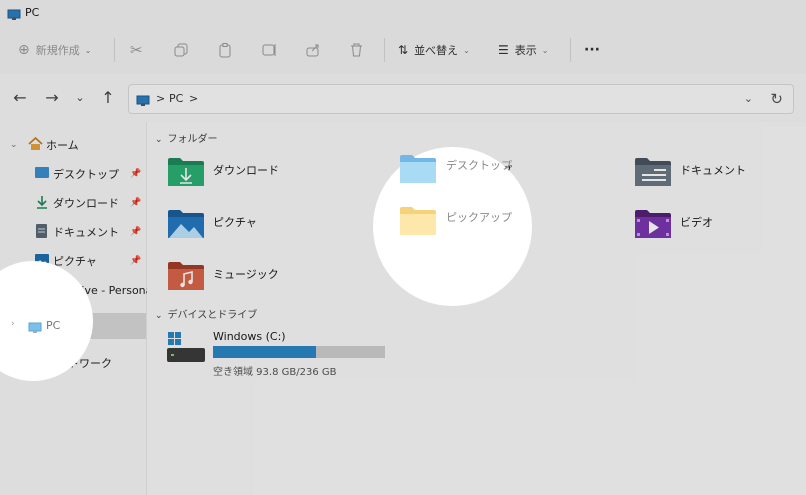 This screenshot has width=806, height=495. Describe the element at coordinates (479, 165) in the screenshot. I see `spotlight-desktop-label: デスクトップ` at that location.